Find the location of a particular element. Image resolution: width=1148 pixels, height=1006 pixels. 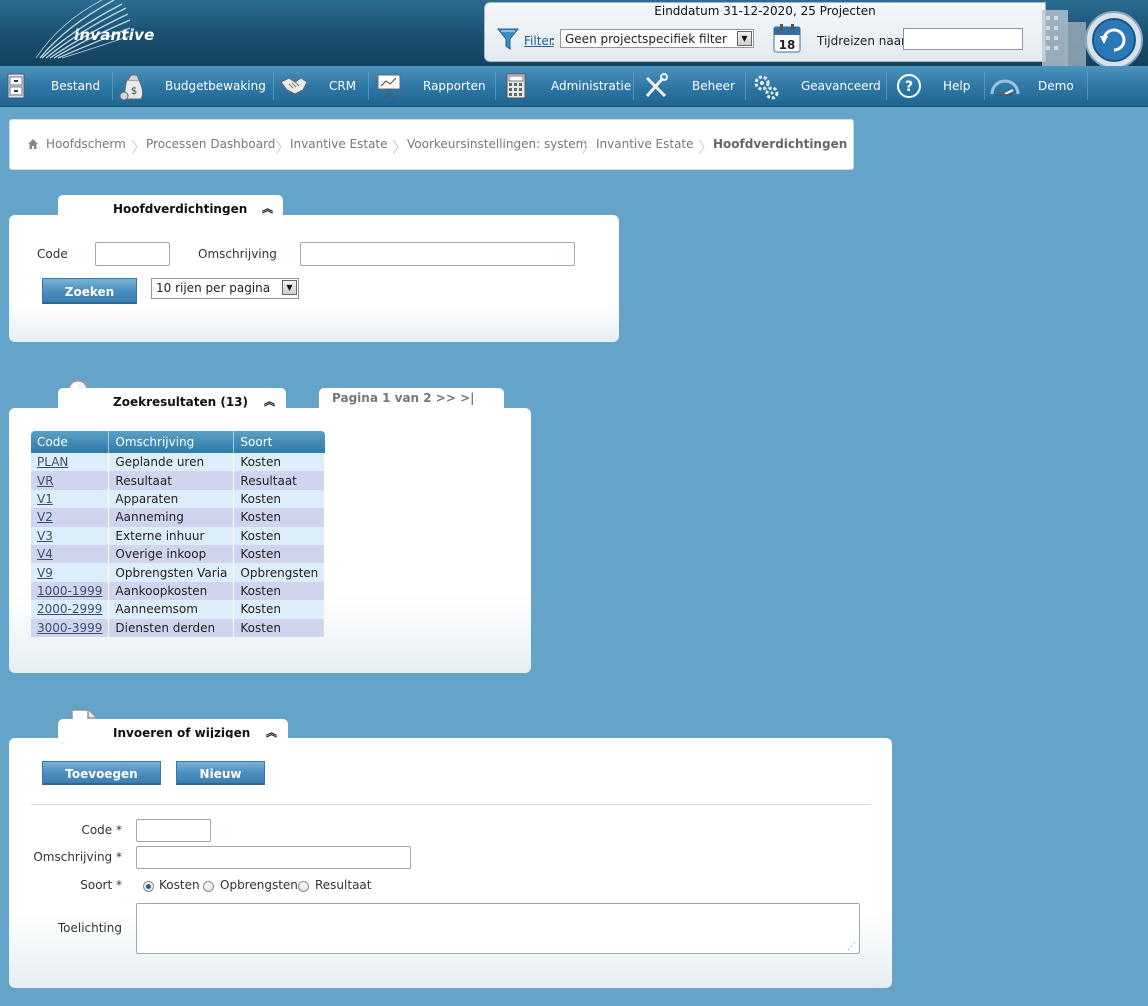

resize-handle-icon: ⋰ is located at coordinates (851, 947).